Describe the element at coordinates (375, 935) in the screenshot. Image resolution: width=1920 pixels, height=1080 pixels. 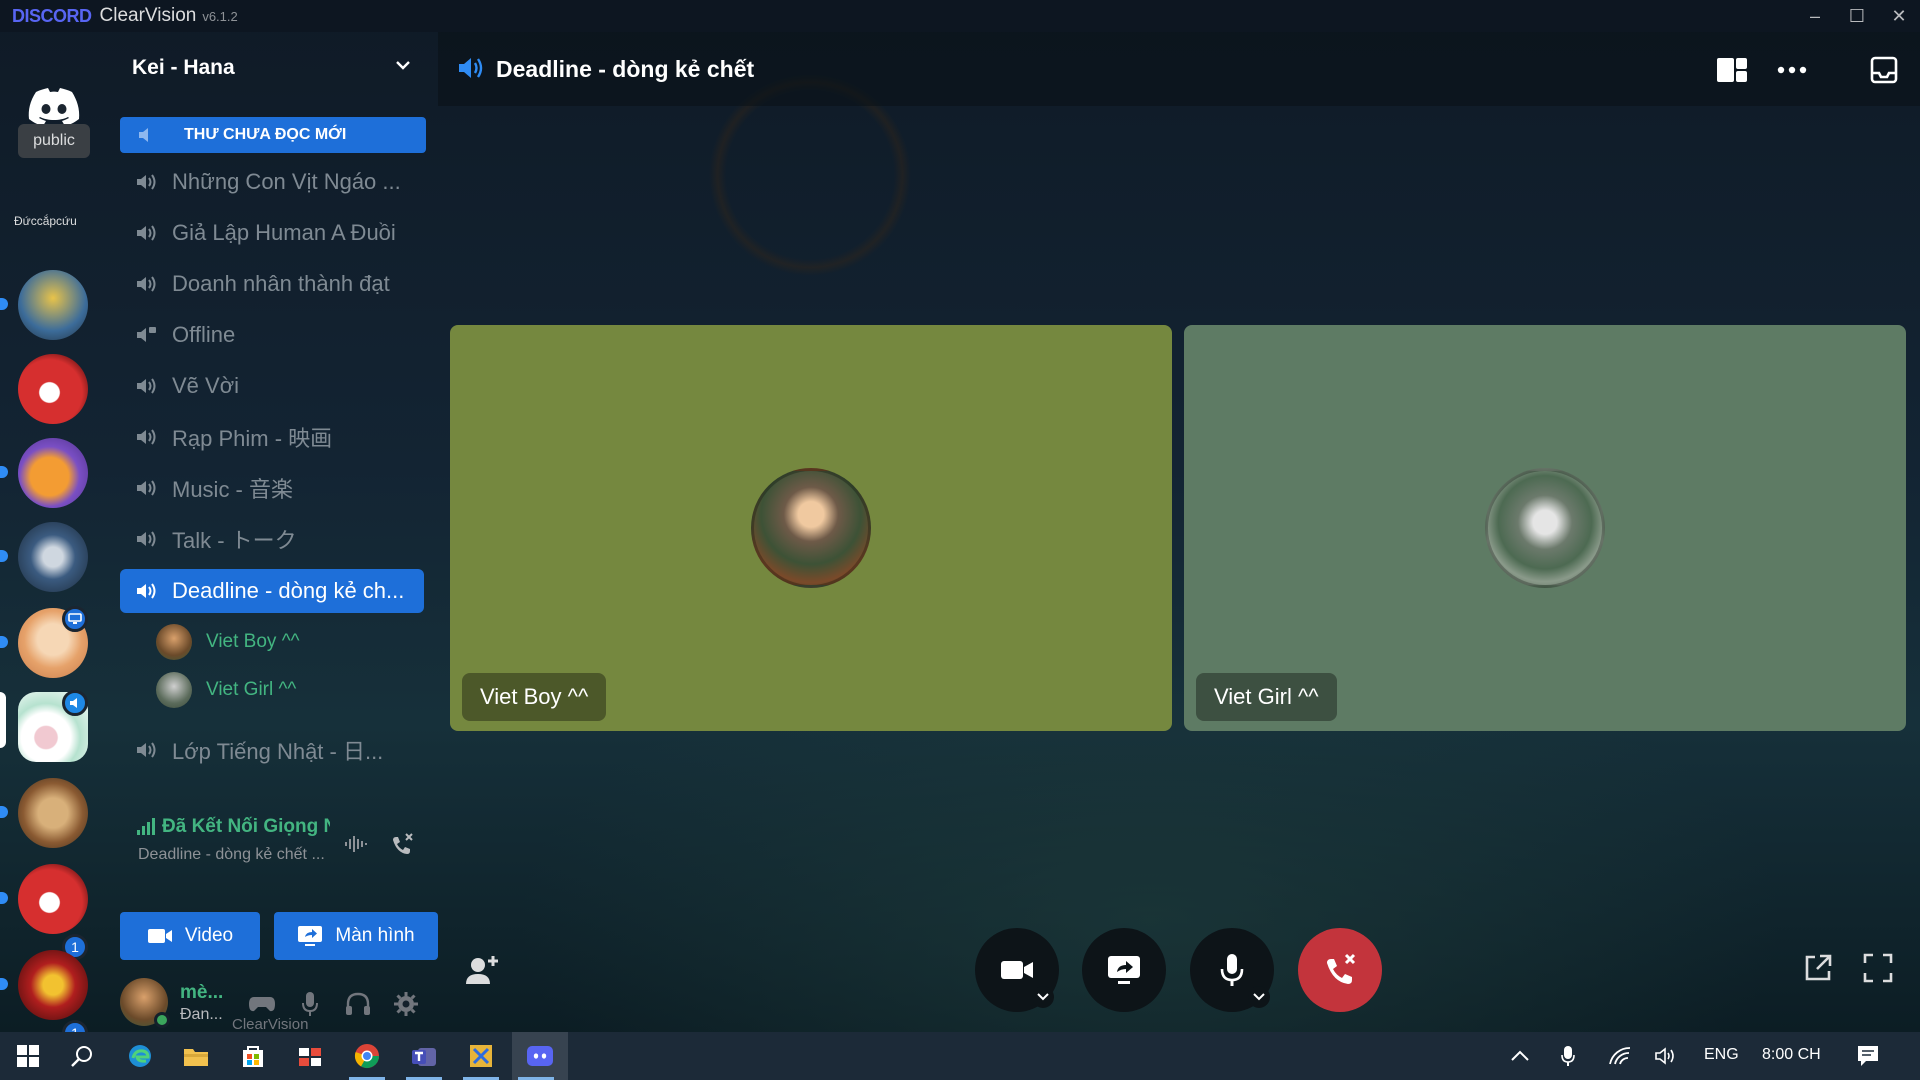
I see `screen-share-button-label: Màn hình` at that location.